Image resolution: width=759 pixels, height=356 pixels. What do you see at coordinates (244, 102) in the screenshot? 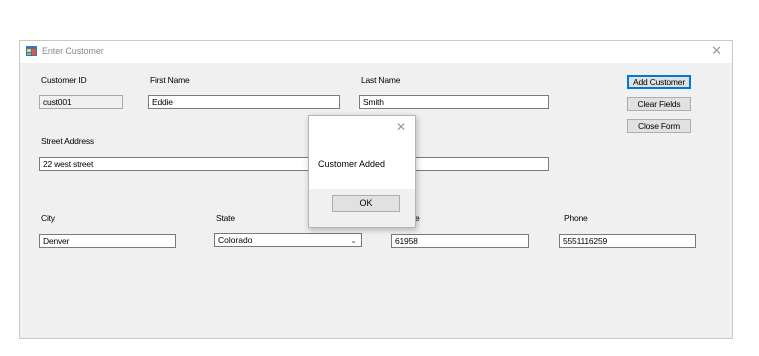
I see `first-name-field: Eddie` at bounding box center [244, 102].